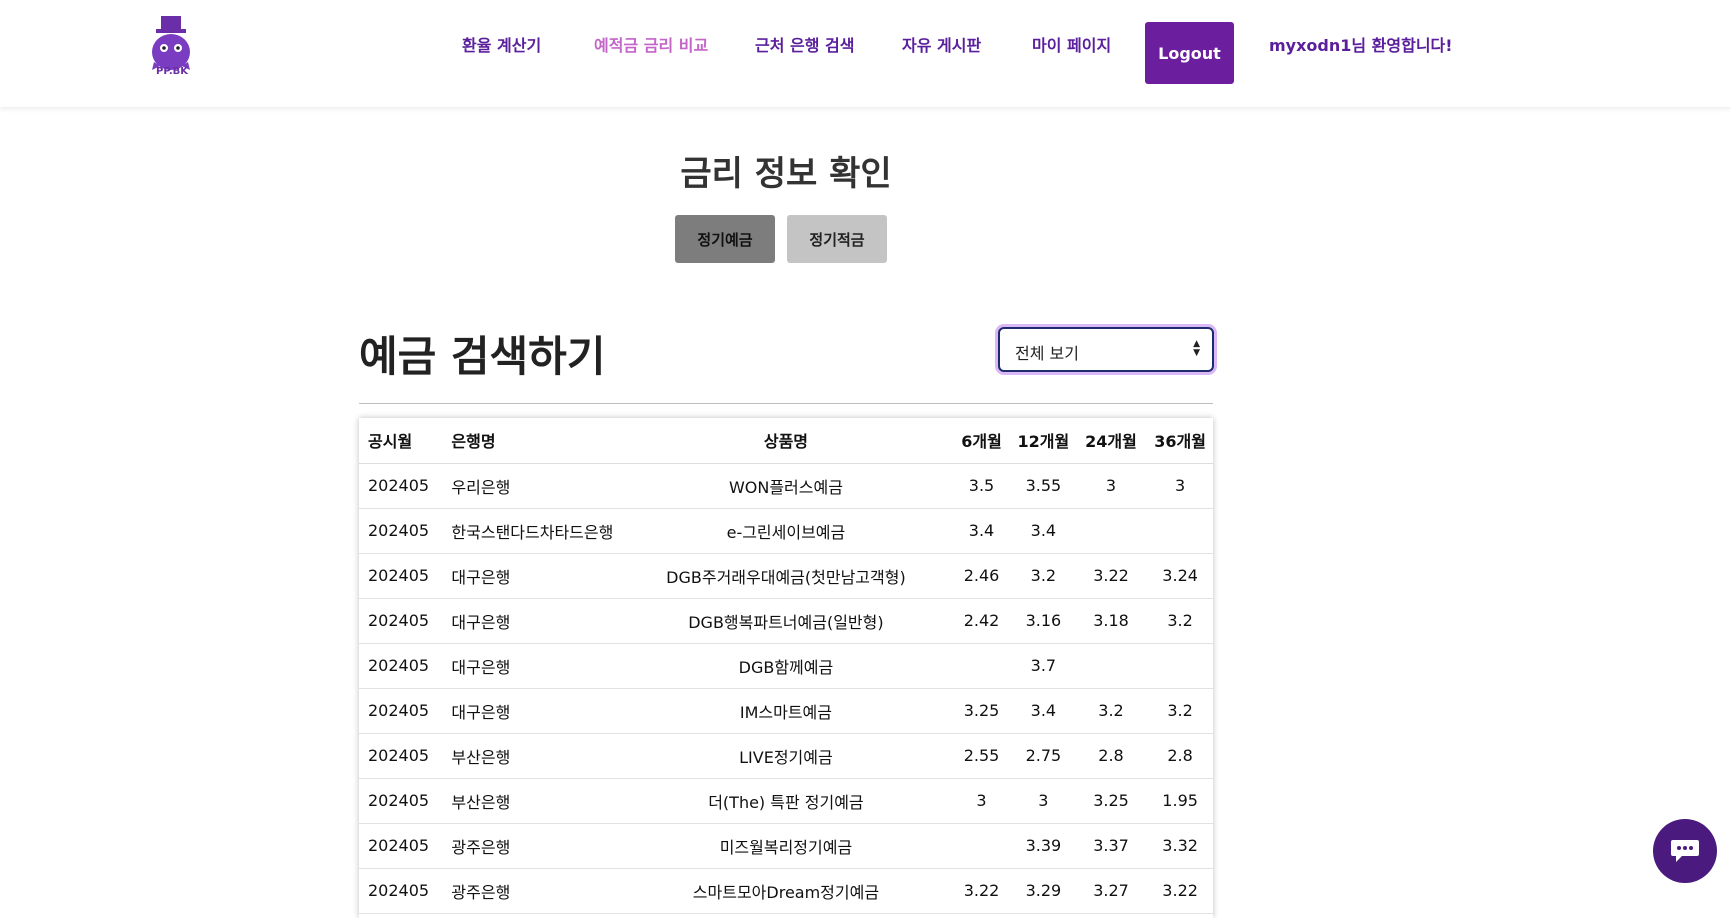 This screenshot has height=918, width=1731. I want to click on cell-rate-6m: 3.4, so click(981, 531).